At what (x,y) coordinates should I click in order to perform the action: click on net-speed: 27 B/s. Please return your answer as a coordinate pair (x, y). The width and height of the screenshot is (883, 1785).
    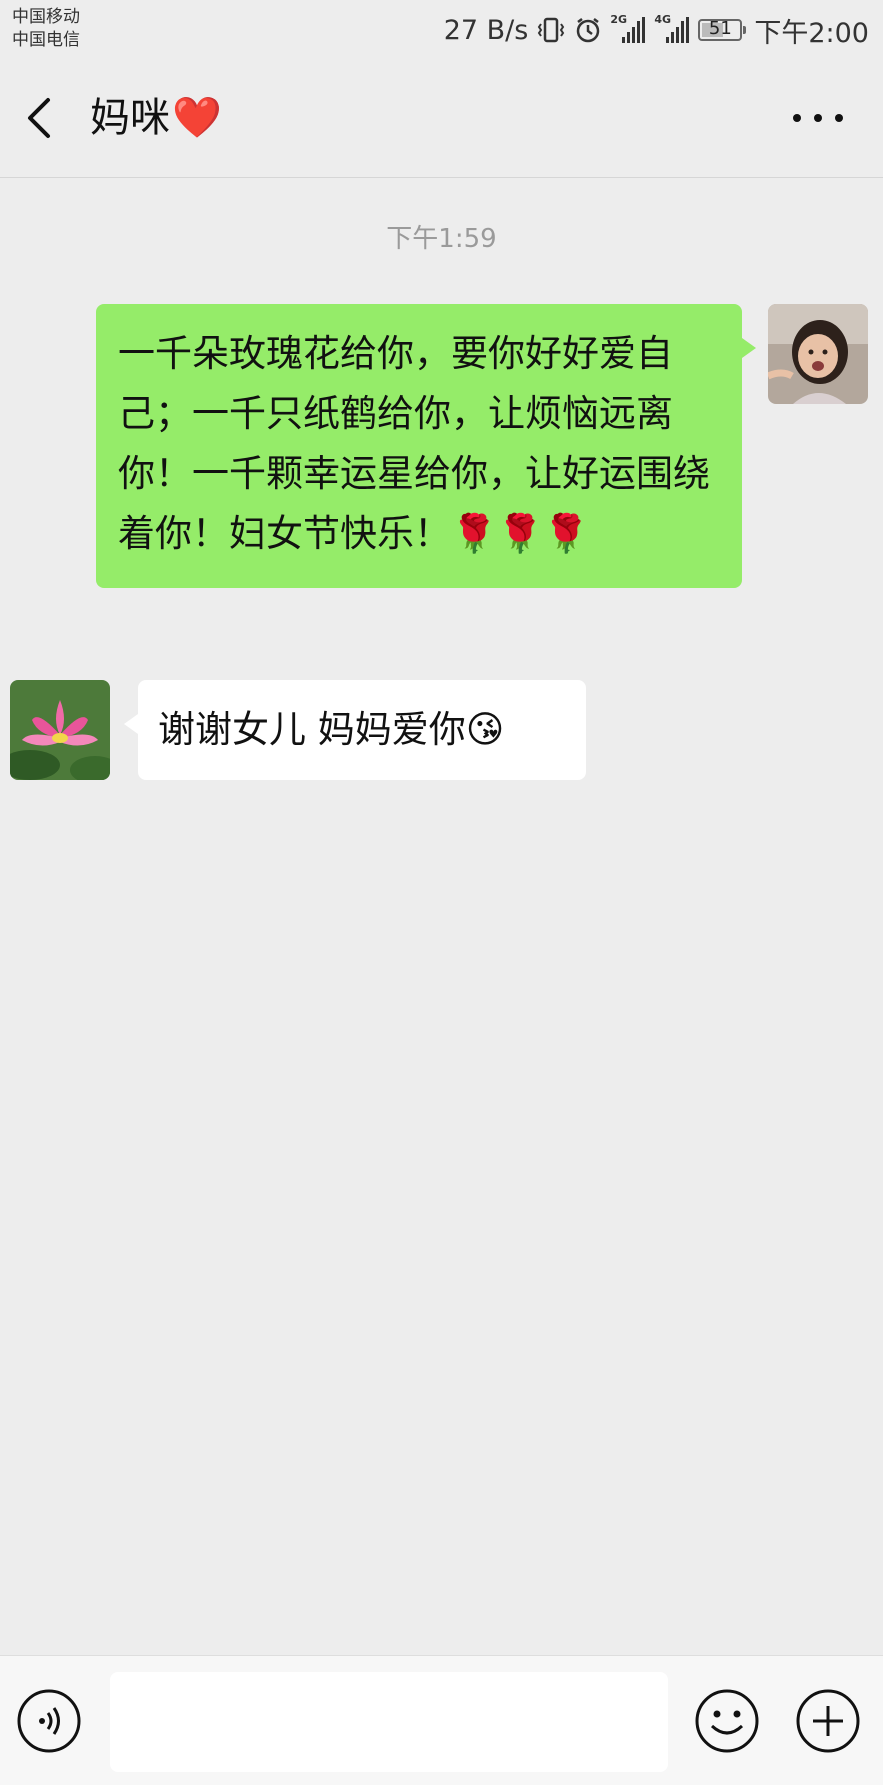
    Looking at the image, I should click on (486, 30).